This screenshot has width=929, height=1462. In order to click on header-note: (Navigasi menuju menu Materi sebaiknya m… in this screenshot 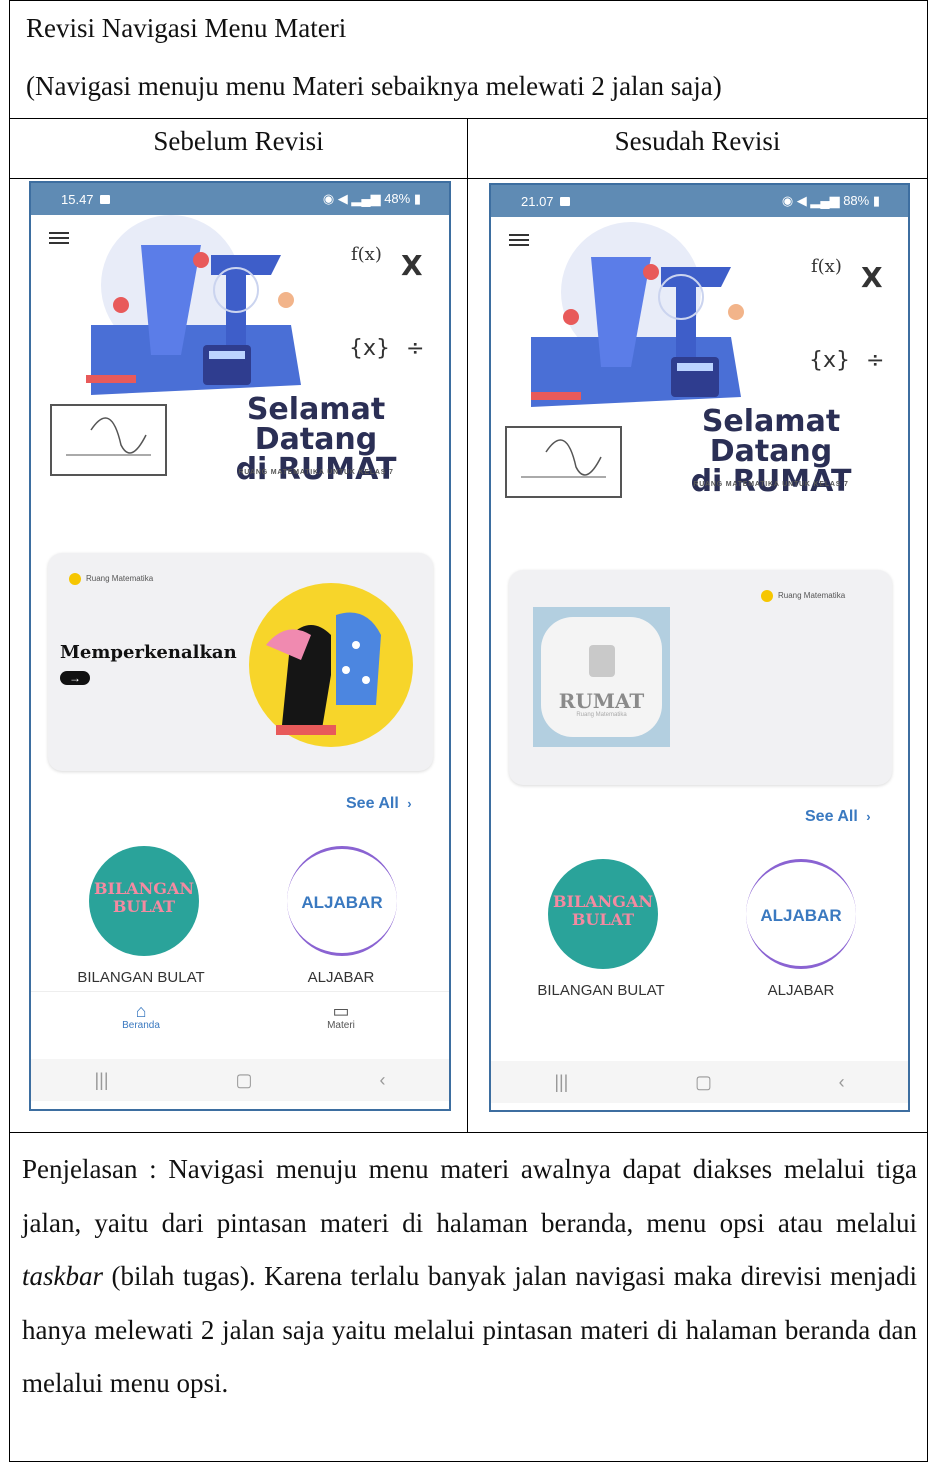, I will do `click(374, 86)`.